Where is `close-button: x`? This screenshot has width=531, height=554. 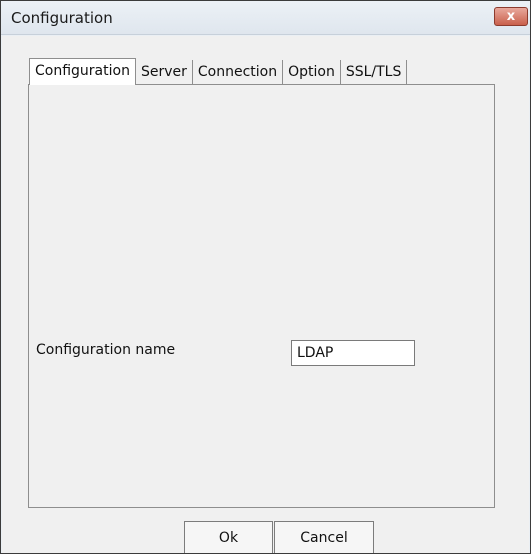 close-button: x is located at coordinates (511, 16).